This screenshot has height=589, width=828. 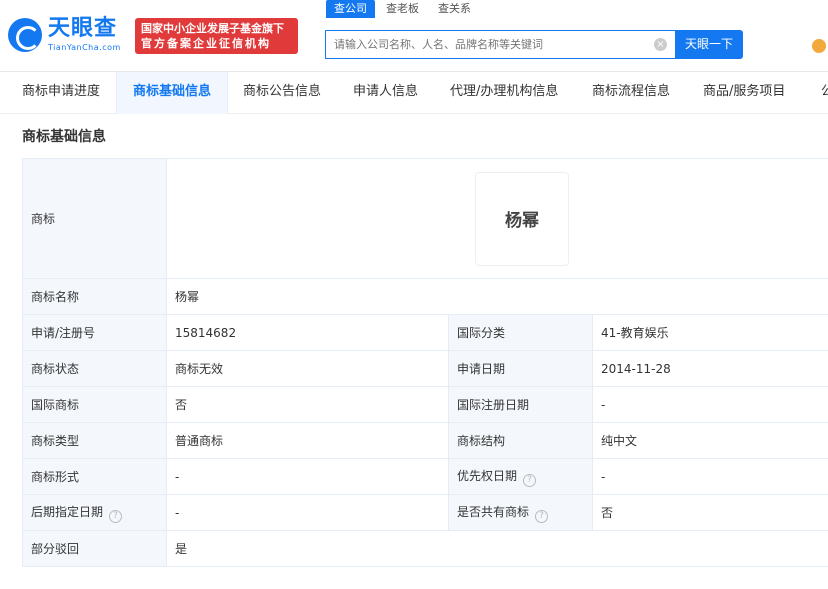 What do you see at coordinates (824, 93) in the screenshot?
I see `tab-more: 公` at bounding box center [824, 93].